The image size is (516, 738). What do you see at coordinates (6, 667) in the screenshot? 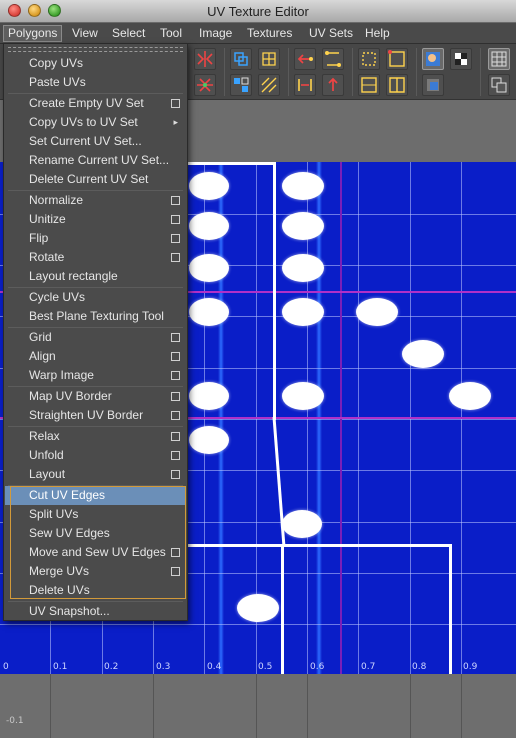
I see `u-tick-label: 0` at bounding box center [6, 667].